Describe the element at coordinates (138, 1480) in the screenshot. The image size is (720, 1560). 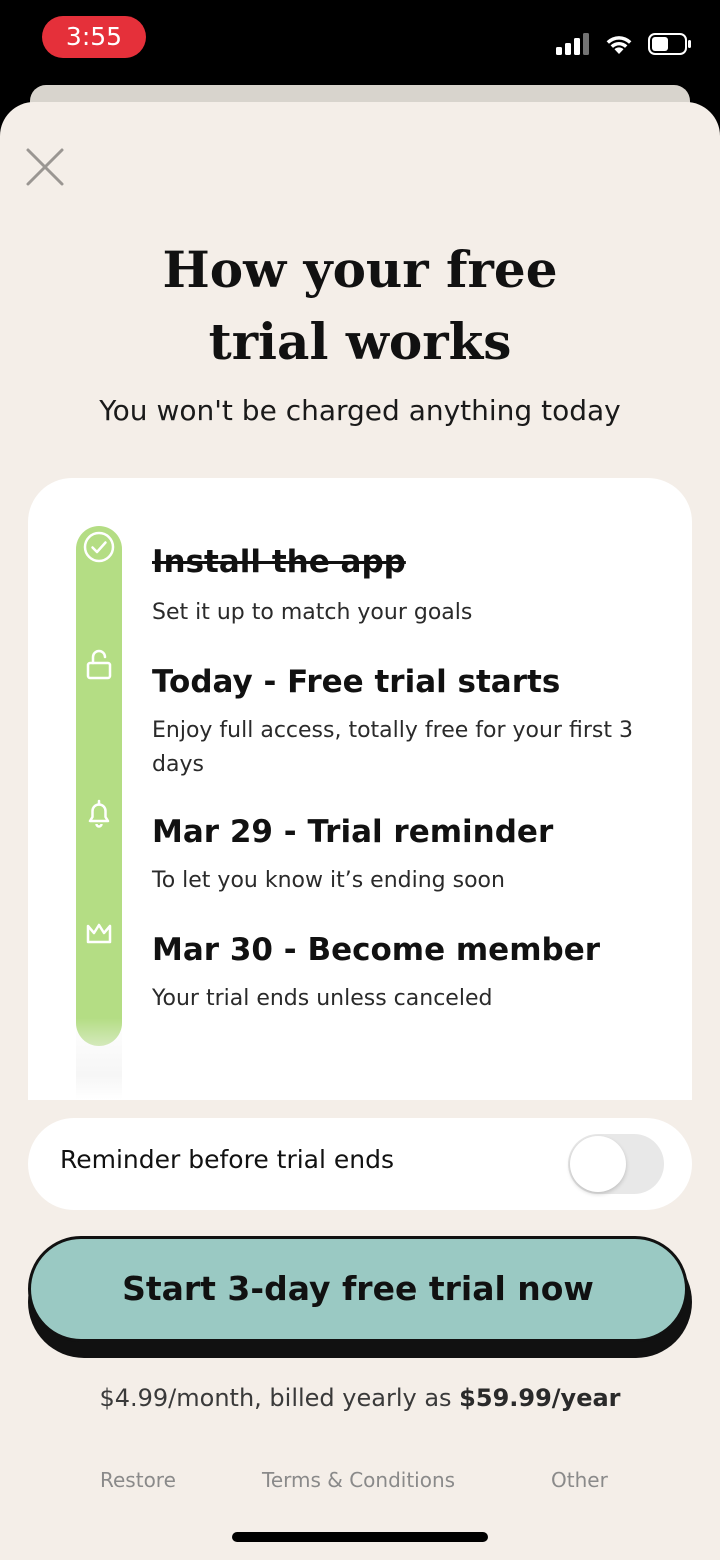
I see `restore-link: Restore` at that location.